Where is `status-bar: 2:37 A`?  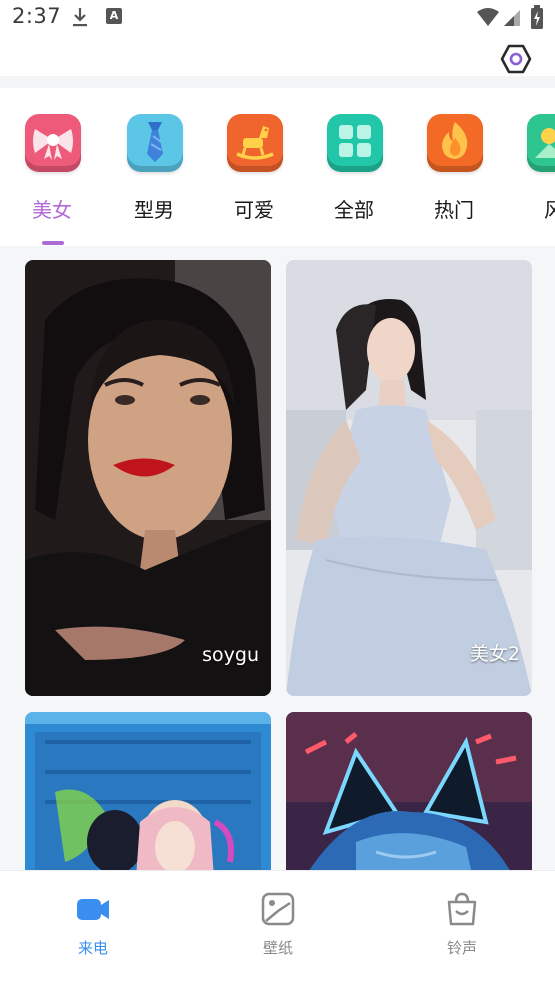 status-bar: 2:37 A is located at coordinates (277, 18).